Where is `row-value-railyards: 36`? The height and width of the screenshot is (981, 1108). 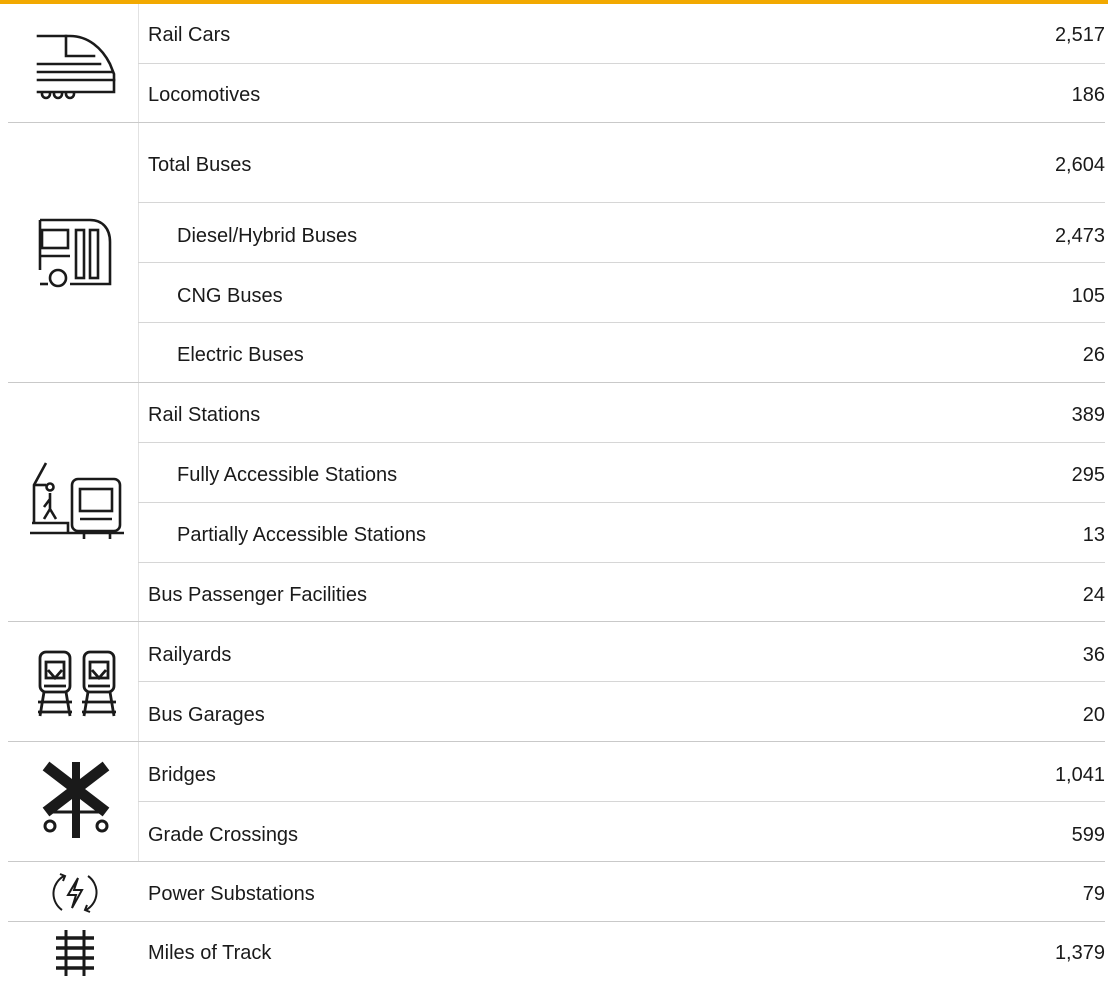 row-value-railyards: 36 is located at coordinates (1093, 655).